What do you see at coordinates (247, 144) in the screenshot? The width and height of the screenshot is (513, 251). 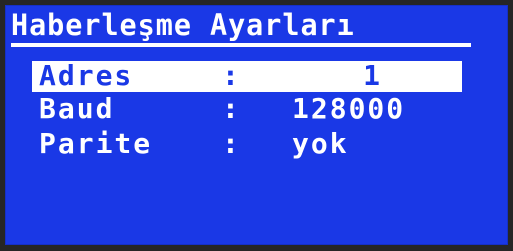 I see `menu-item-parite: Parite : yok` at bounding box center [247, 144].